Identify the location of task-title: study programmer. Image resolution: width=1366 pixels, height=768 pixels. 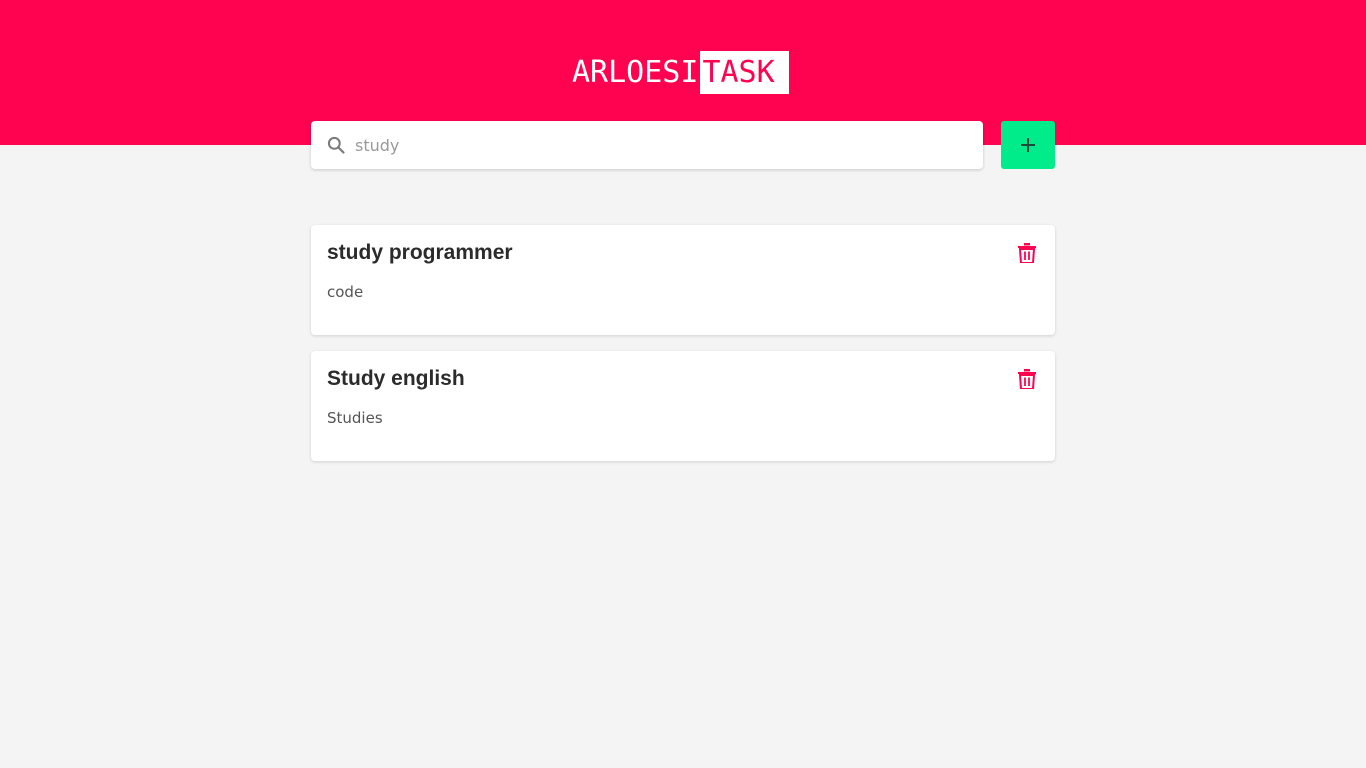
(420, 252).